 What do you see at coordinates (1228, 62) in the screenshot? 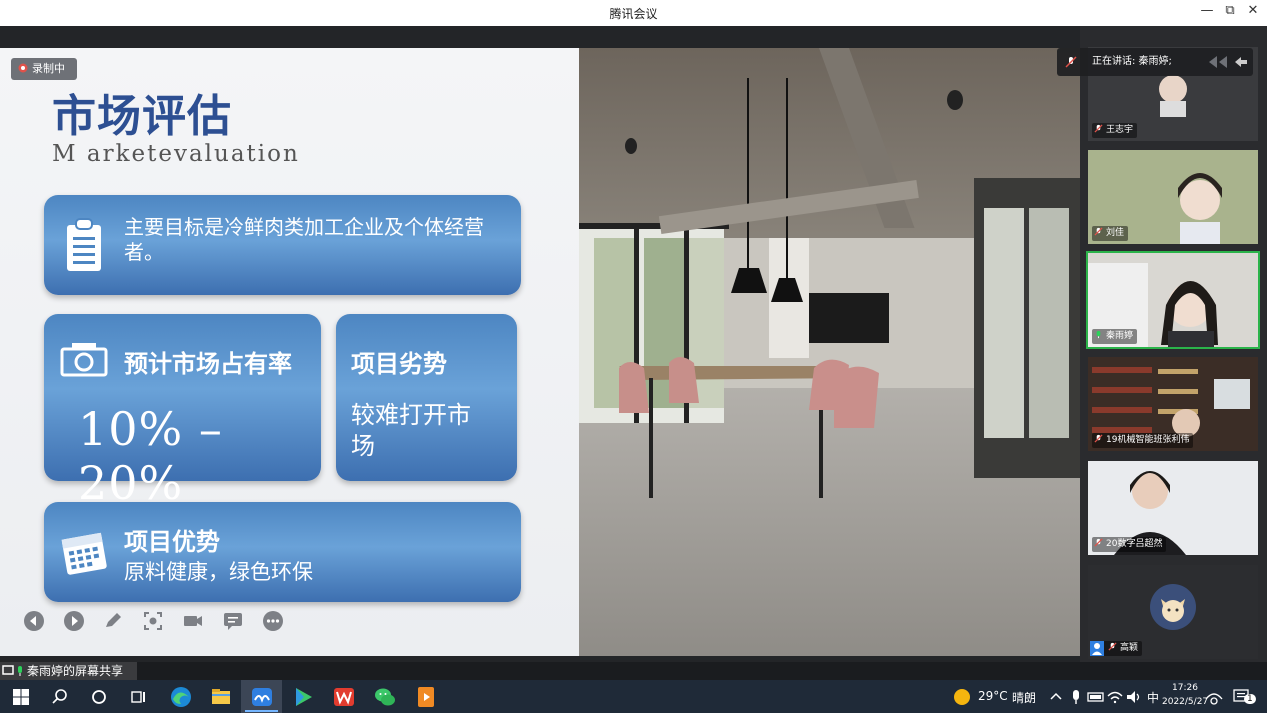
I see `collapse-icon` at bounding box center [1228, 62].